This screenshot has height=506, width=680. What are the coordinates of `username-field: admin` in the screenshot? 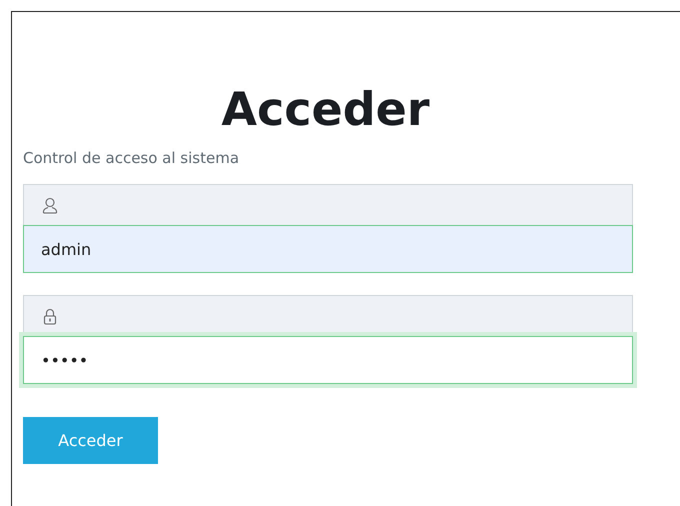 It's located at (328, 249).